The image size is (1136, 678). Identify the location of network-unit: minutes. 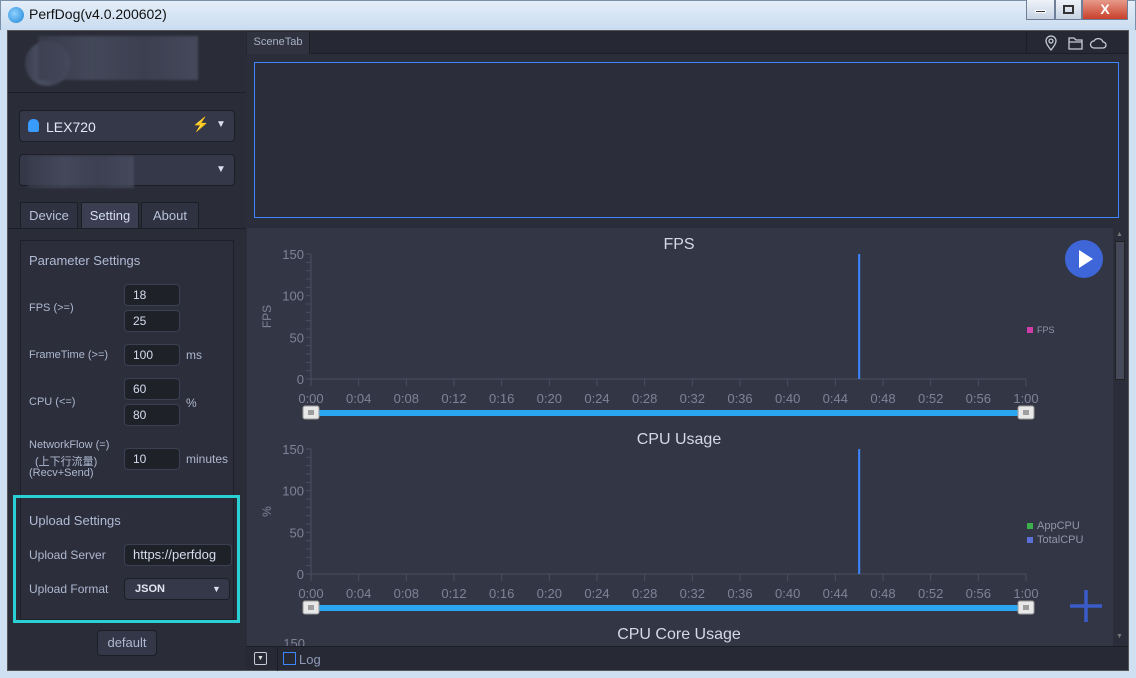
(207, 459).